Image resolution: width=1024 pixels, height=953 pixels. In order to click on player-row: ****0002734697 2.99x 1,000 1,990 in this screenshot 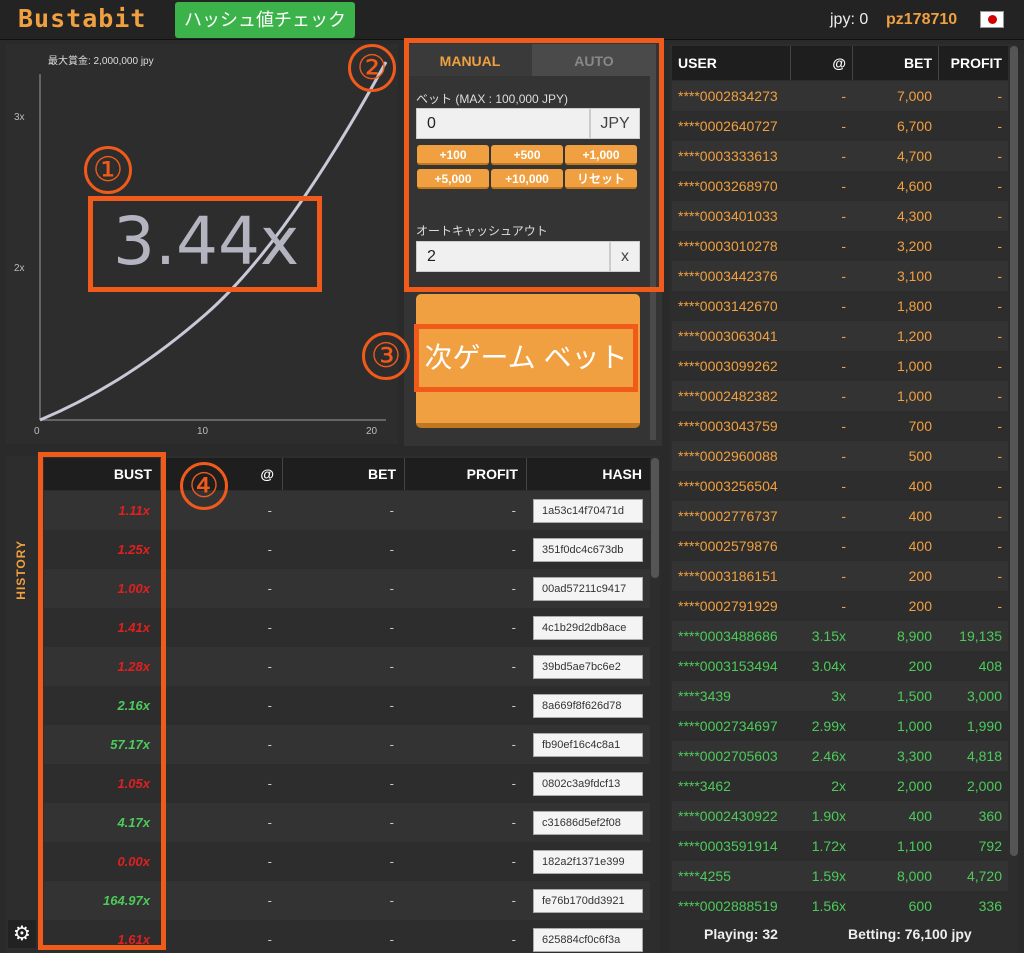, I will do `click(840, 726)`.